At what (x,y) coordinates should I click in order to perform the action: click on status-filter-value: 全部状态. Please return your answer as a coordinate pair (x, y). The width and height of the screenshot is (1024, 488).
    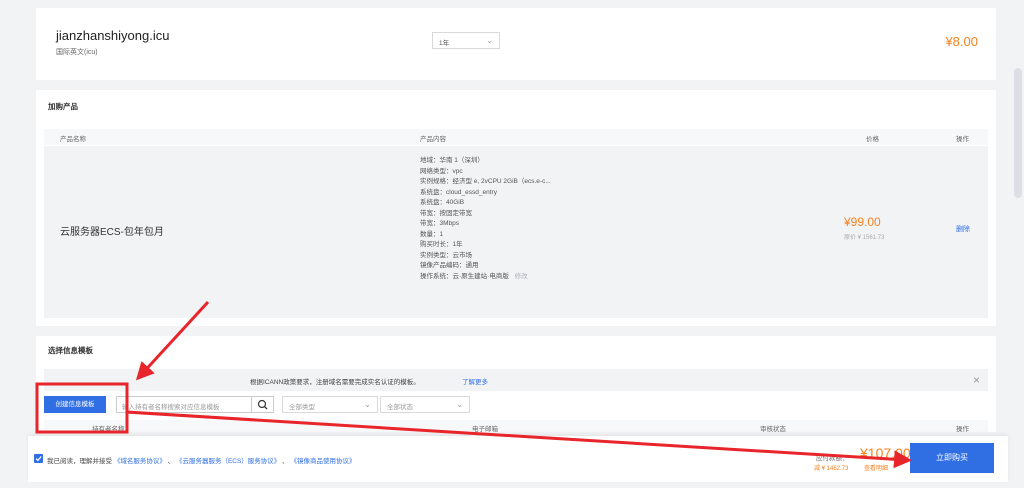
    Looking at the image, I should click on (400, 407).